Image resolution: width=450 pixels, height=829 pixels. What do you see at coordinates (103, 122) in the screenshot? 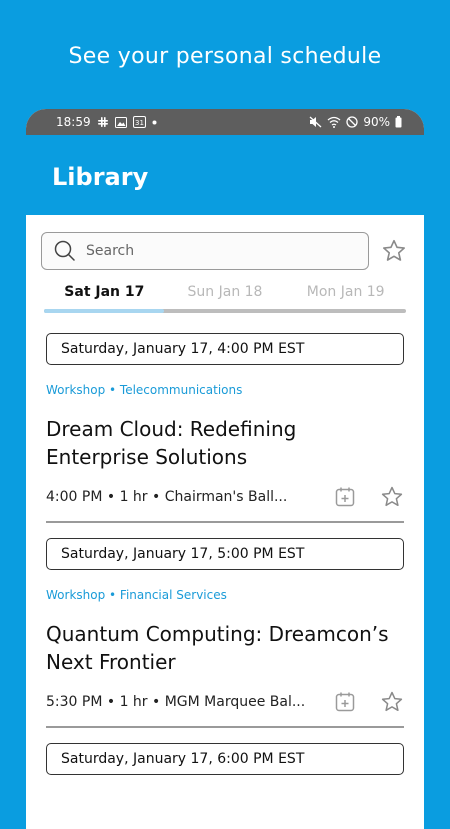
I see `slack-icon` at bounding box center [103, 122].